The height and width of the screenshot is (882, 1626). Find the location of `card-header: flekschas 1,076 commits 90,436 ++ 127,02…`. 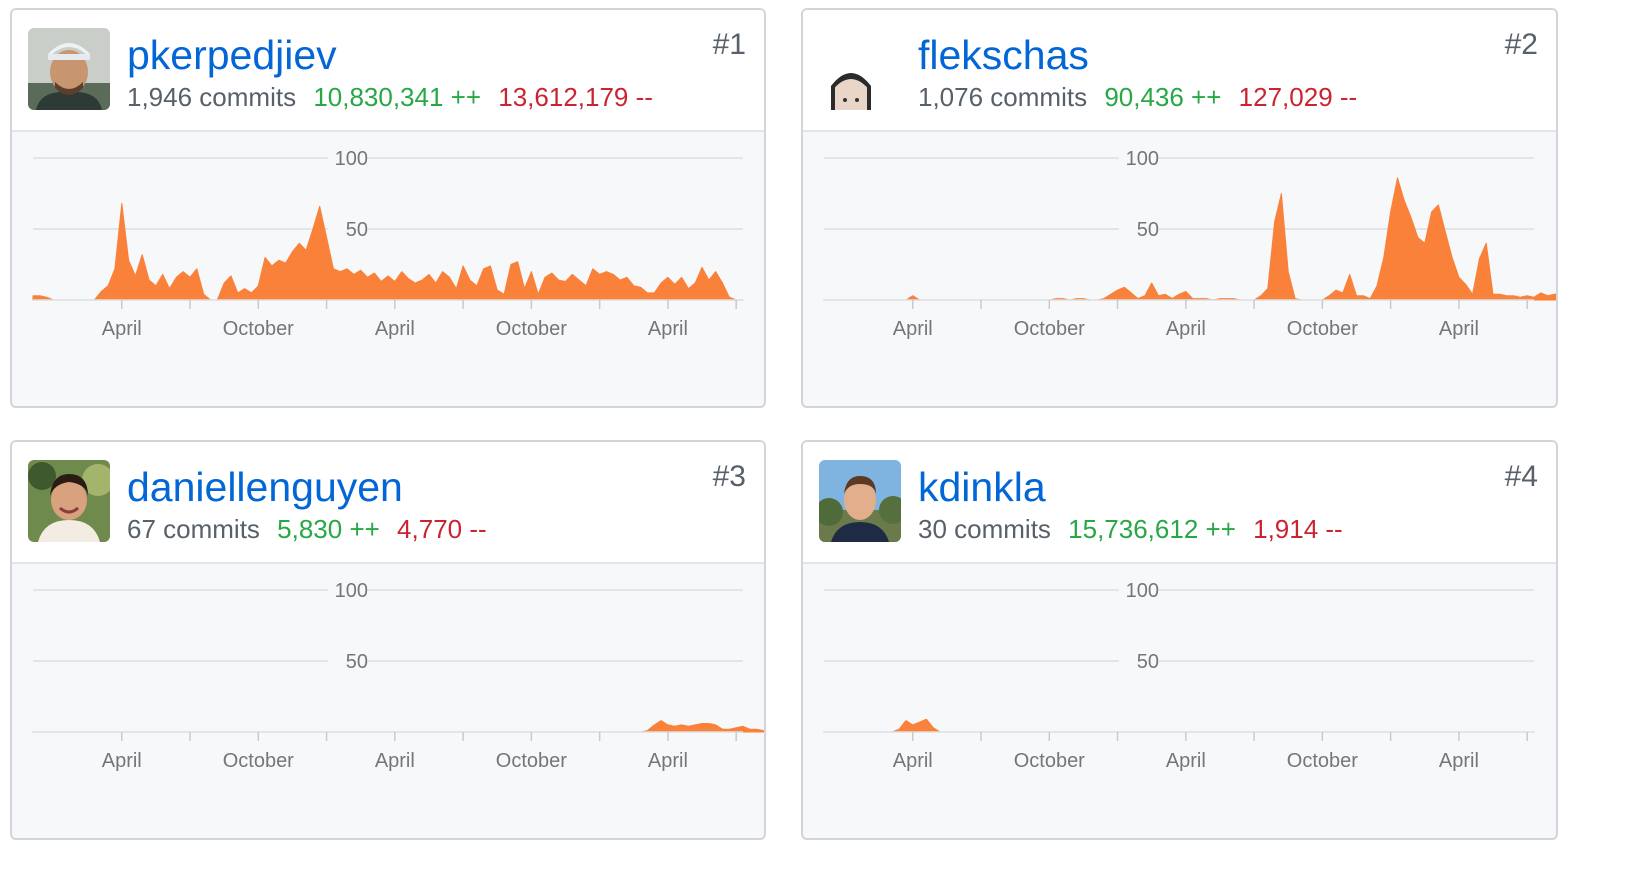

card-header: flekschas 1,076 commits 90,436 ++ 127,02… is located at coordinates (1179, 71).